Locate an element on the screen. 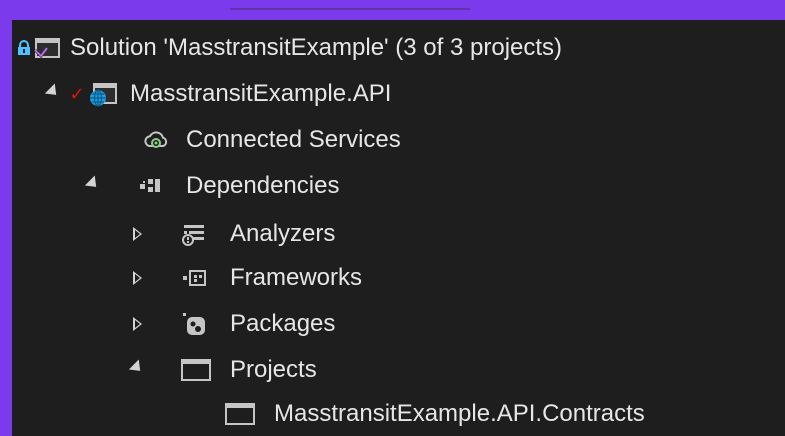 Image resolution: width=785 pixels, height=436 pixels. tree-item-frameworks: Frameworks is located at coordinates (398, 278).